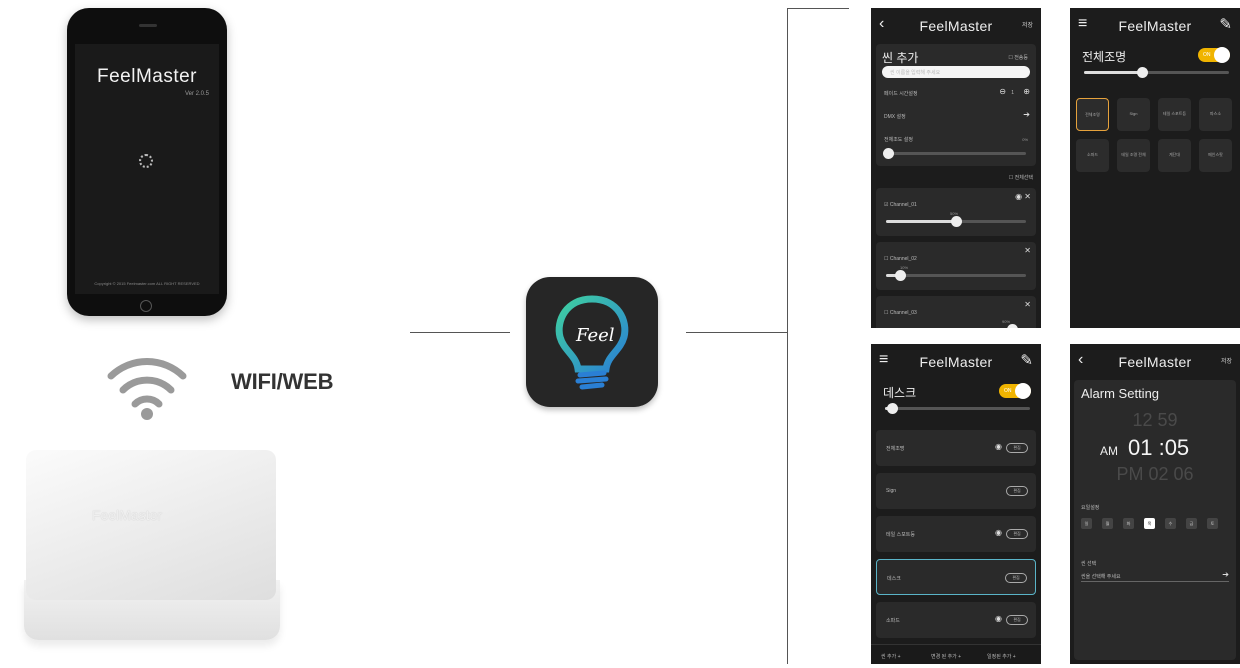 Image resolution: width=1240 pixels, height=668 pixels. Describe the element at coordinates (147, 389) in the screenshot. I see `wifi-icon` at that location.